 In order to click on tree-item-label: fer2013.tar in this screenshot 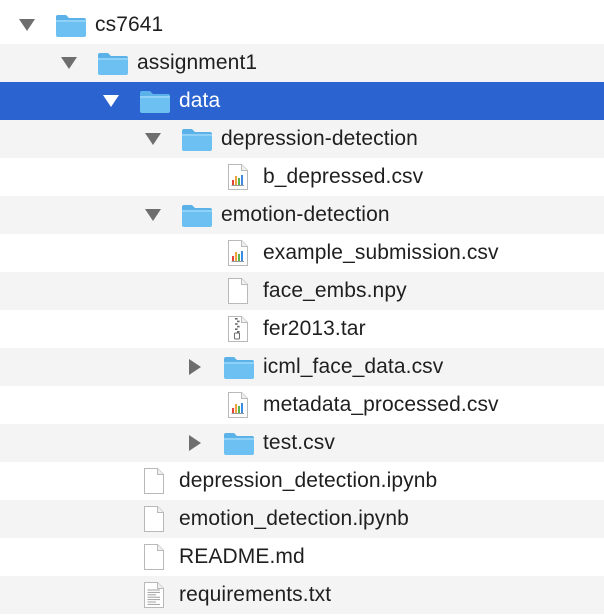, I will do `click(314, 328)`.